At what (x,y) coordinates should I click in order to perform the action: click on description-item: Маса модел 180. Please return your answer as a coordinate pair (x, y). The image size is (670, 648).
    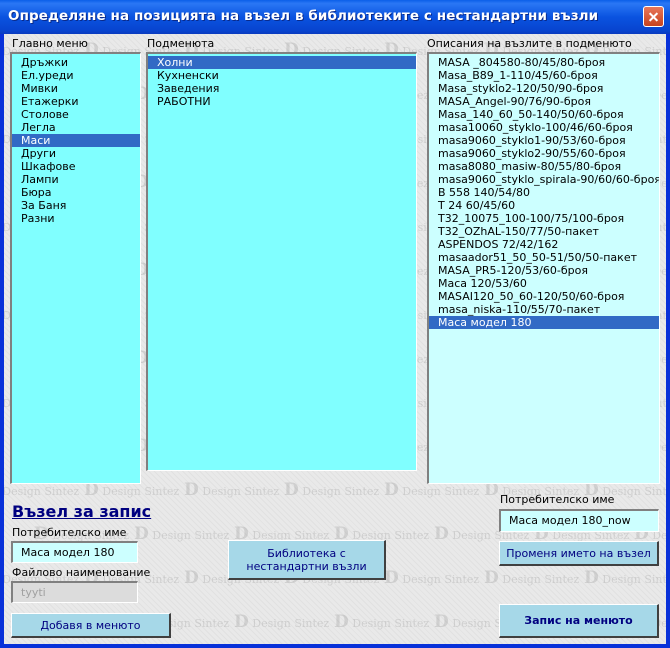
    Looking at the image, I should click on (544, 322).